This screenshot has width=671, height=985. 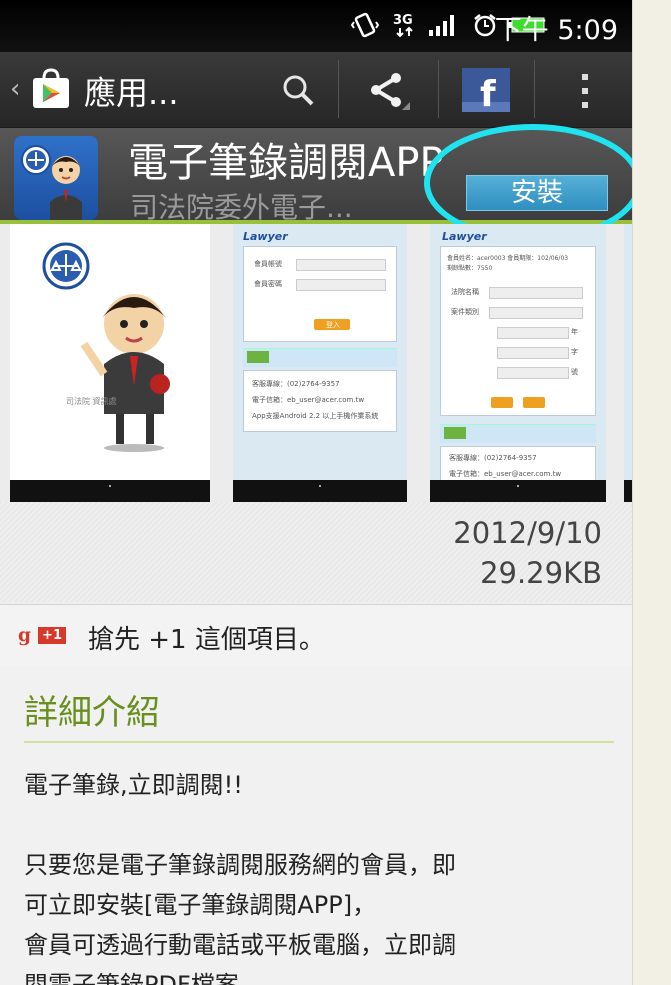 I want to click on splash-illustration, so click(x=106, y=347).